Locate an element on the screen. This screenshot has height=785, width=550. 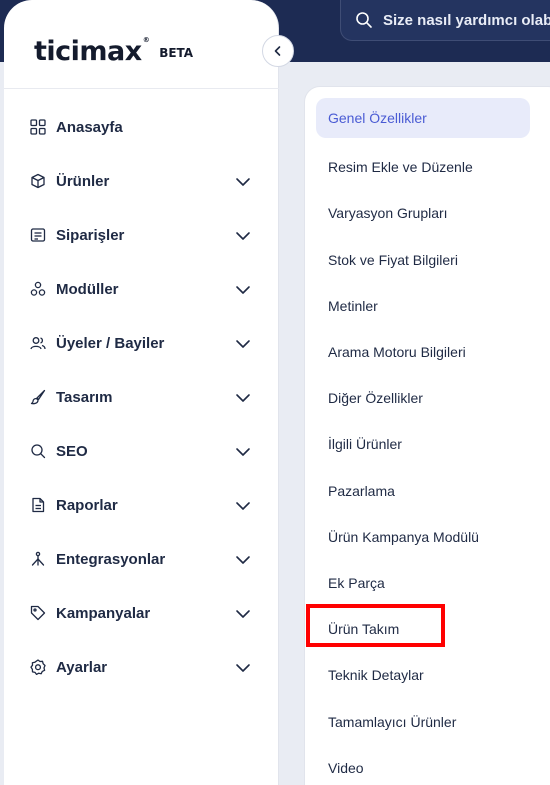
sidebar-item-siparisler: Siparişler is located at coordinates (141, 235).